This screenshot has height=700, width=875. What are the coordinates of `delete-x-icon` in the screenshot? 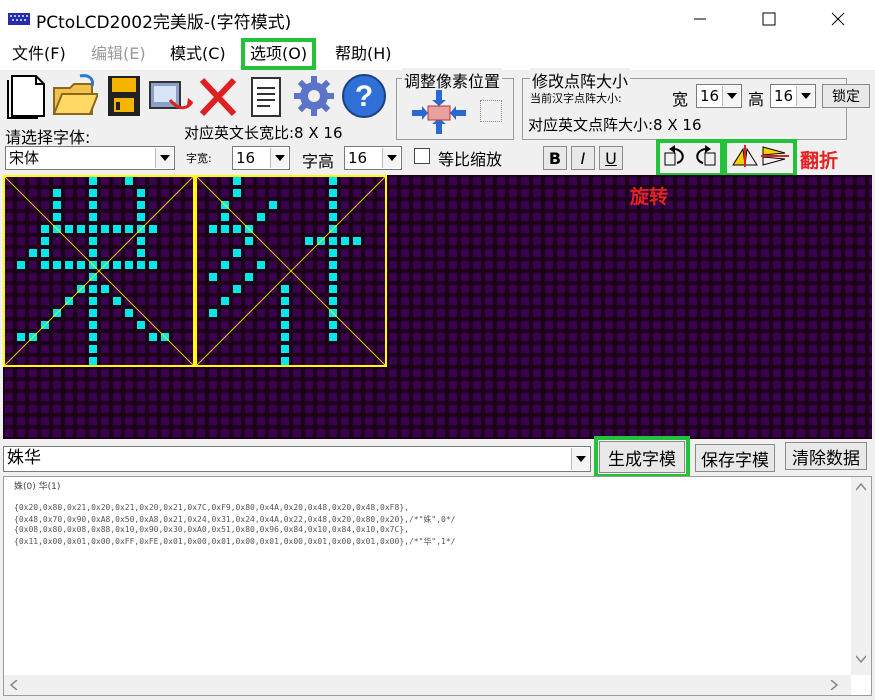 It's located at (219, 96).